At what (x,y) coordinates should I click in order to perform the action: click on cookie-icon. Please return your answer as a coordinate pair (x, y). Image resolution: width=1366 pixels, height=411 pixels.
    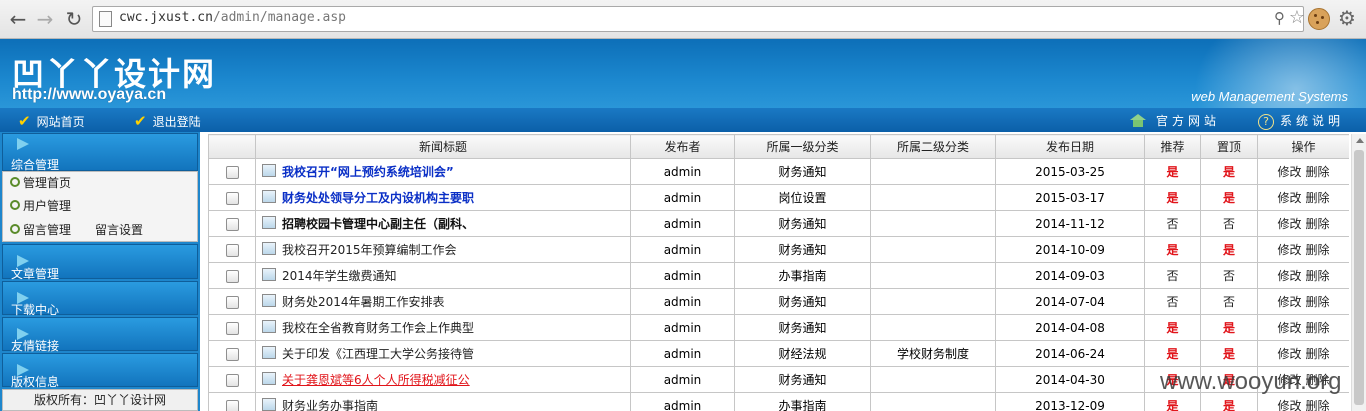
    Looking at the image, I should click on (1319, 19).